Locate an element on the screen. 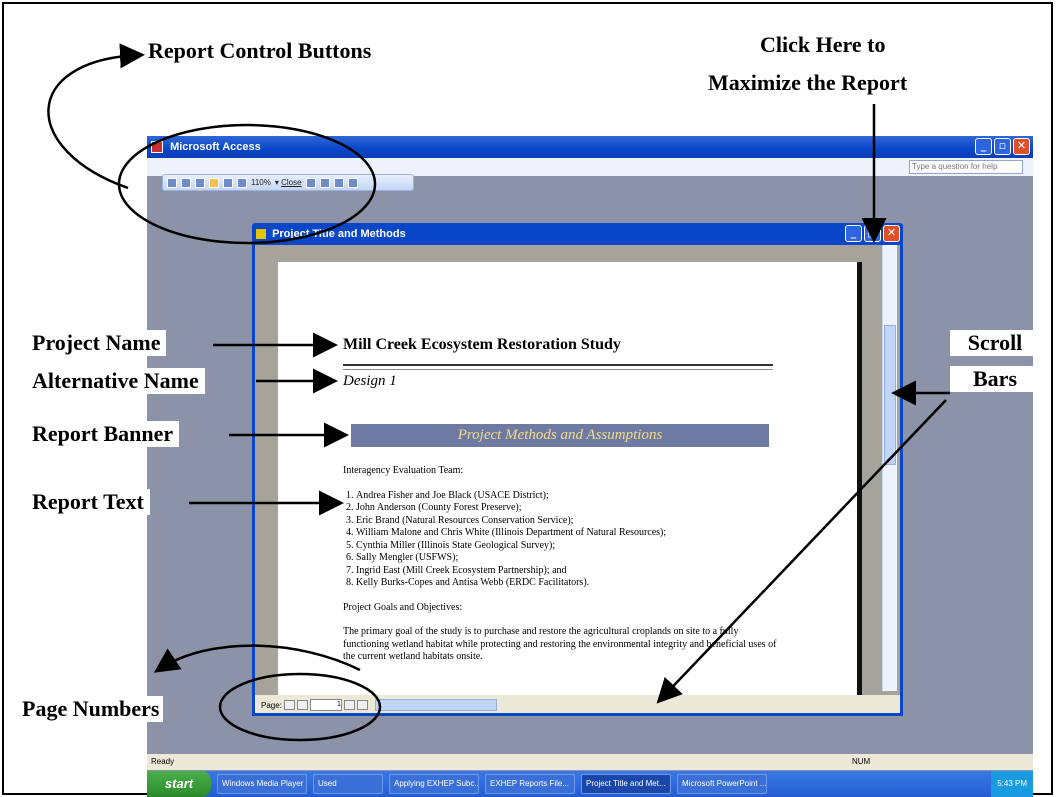 This screenshot has height=797, width=1057. taskbar-item-used: Used is located at coordinates (348, 784).